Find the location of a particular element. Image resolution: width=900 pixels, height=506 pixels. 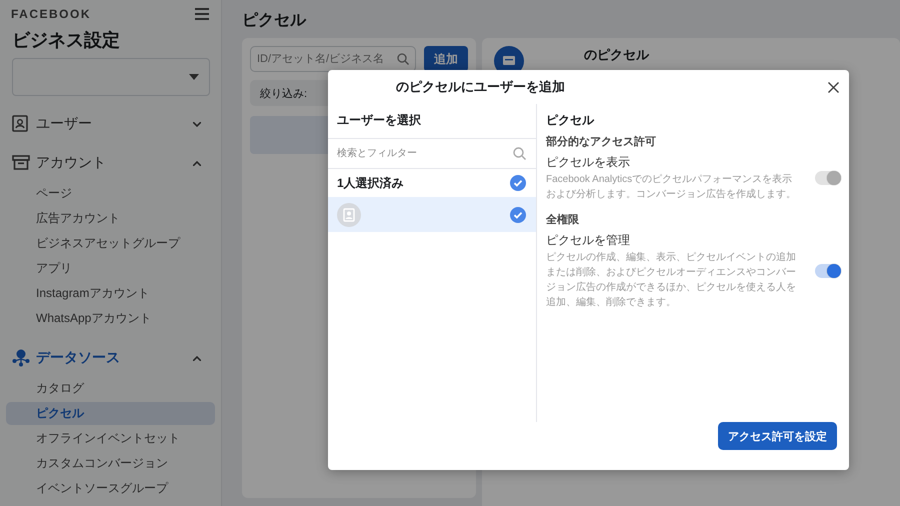

selected-count: 1人選択済み is located at coordinates (370, 183).